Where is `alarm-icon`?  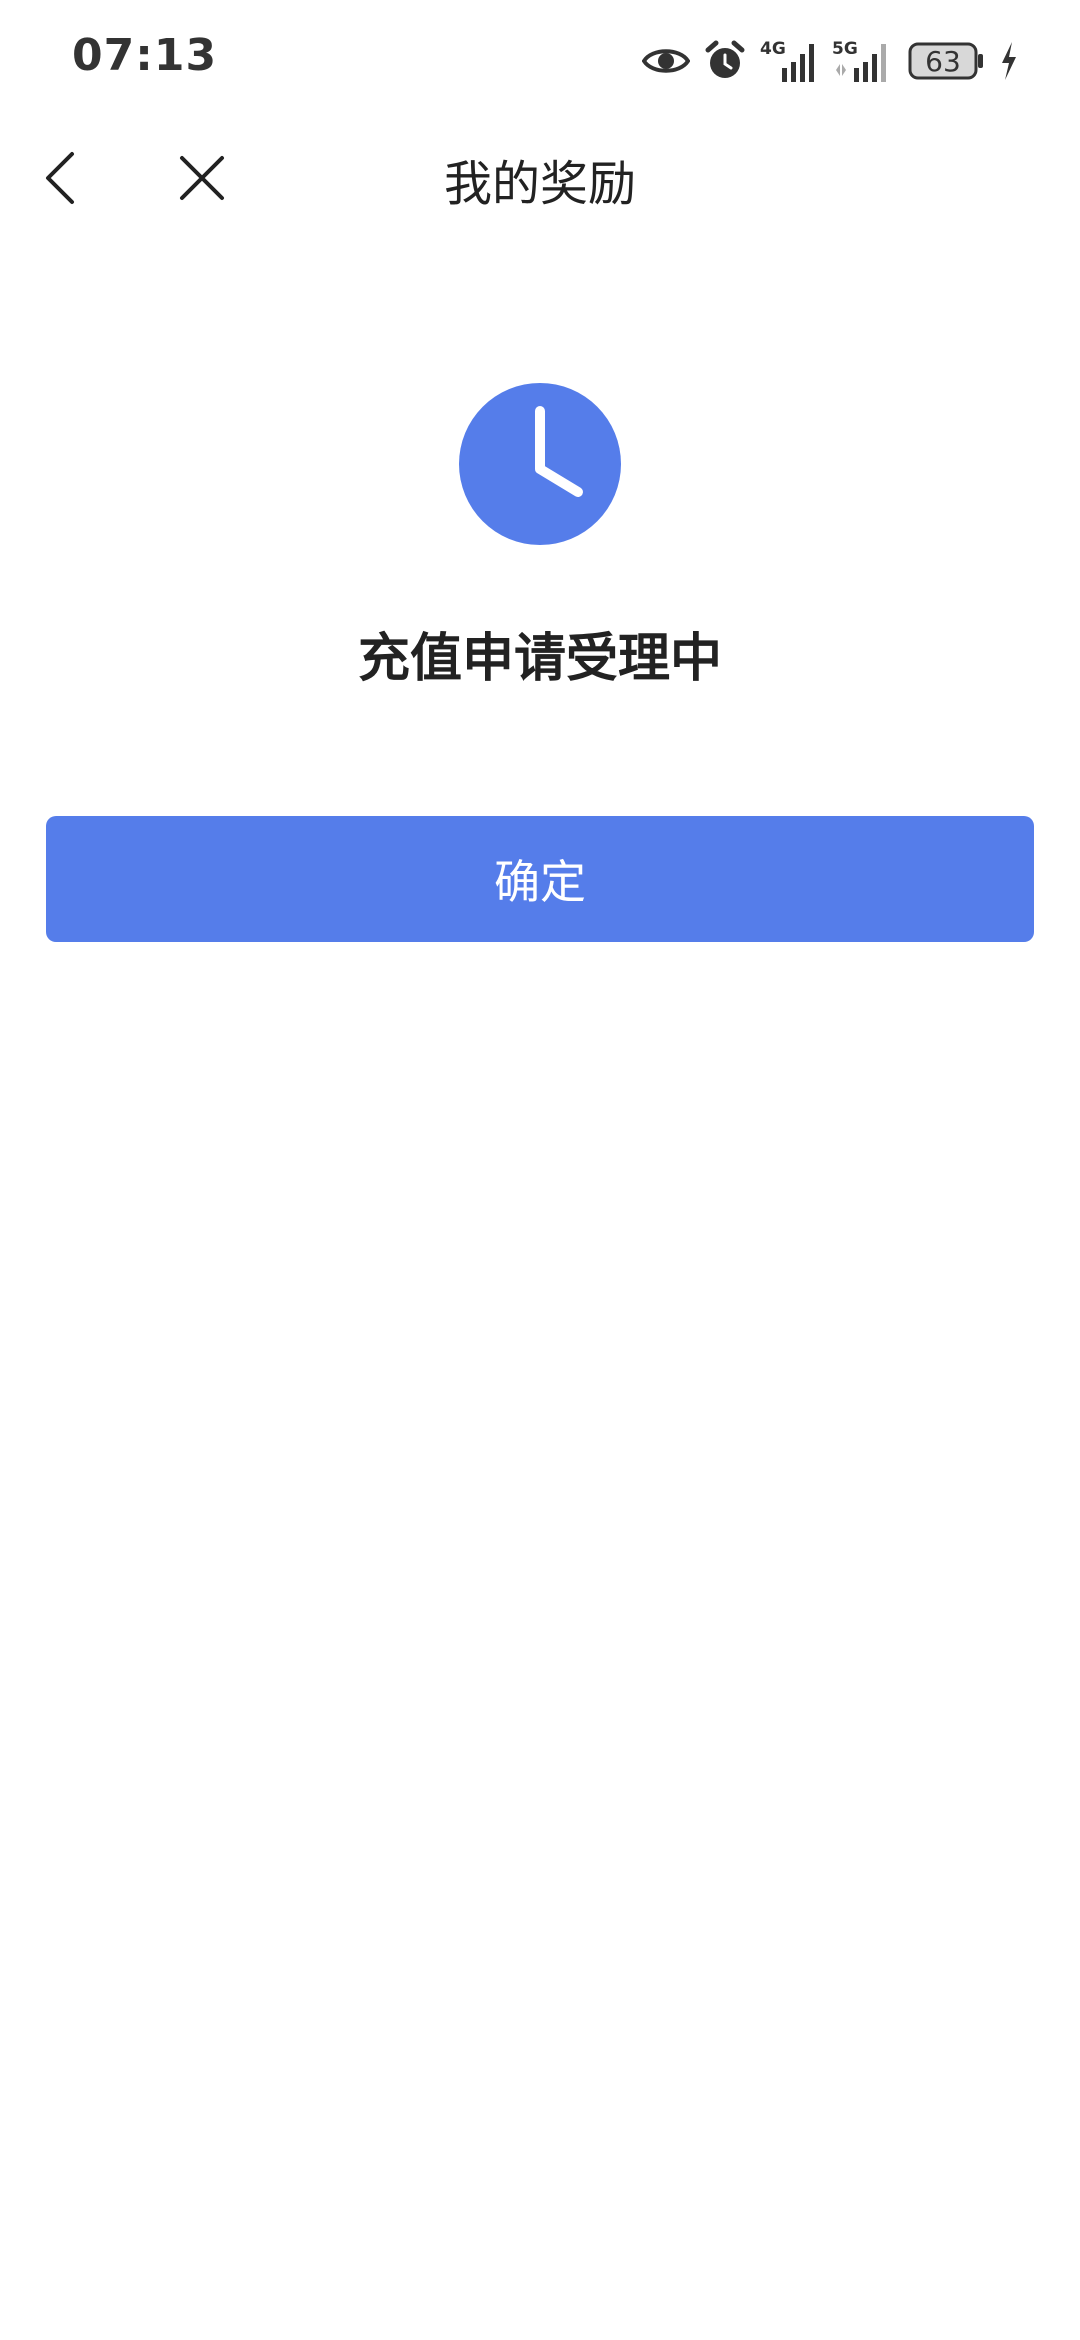 alarm-icon is located at coordinates (725, 61).